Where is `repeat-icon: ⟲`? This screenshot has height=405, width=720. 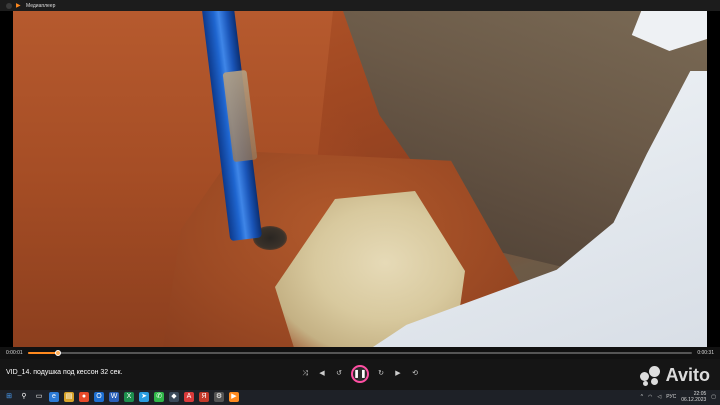 repeat-icon: ⟲ is located at coordinates (415, 374).